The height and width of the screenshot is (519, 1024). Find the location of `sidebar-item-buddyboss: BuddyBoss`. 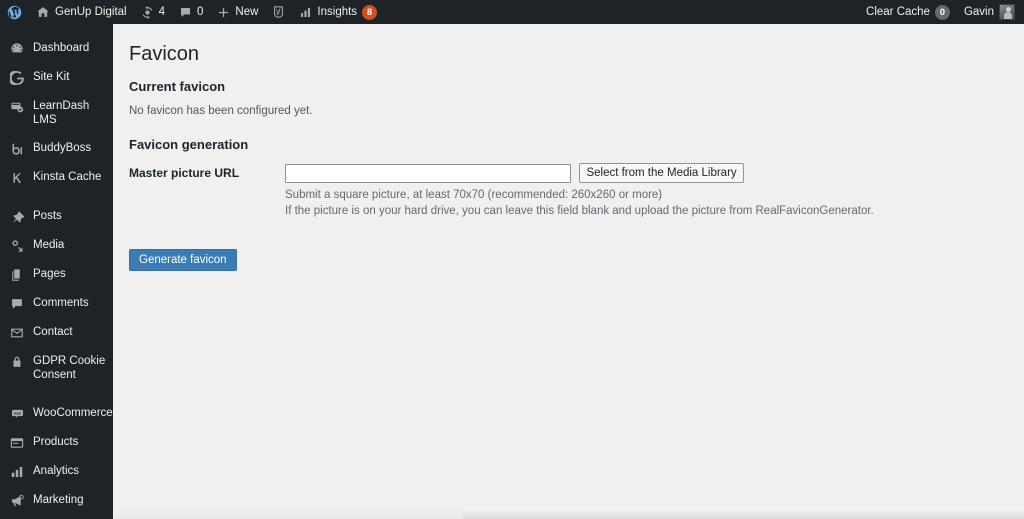

sidebar-item-buddyboss: BuddyBoss is located at coordinates (56, 148).